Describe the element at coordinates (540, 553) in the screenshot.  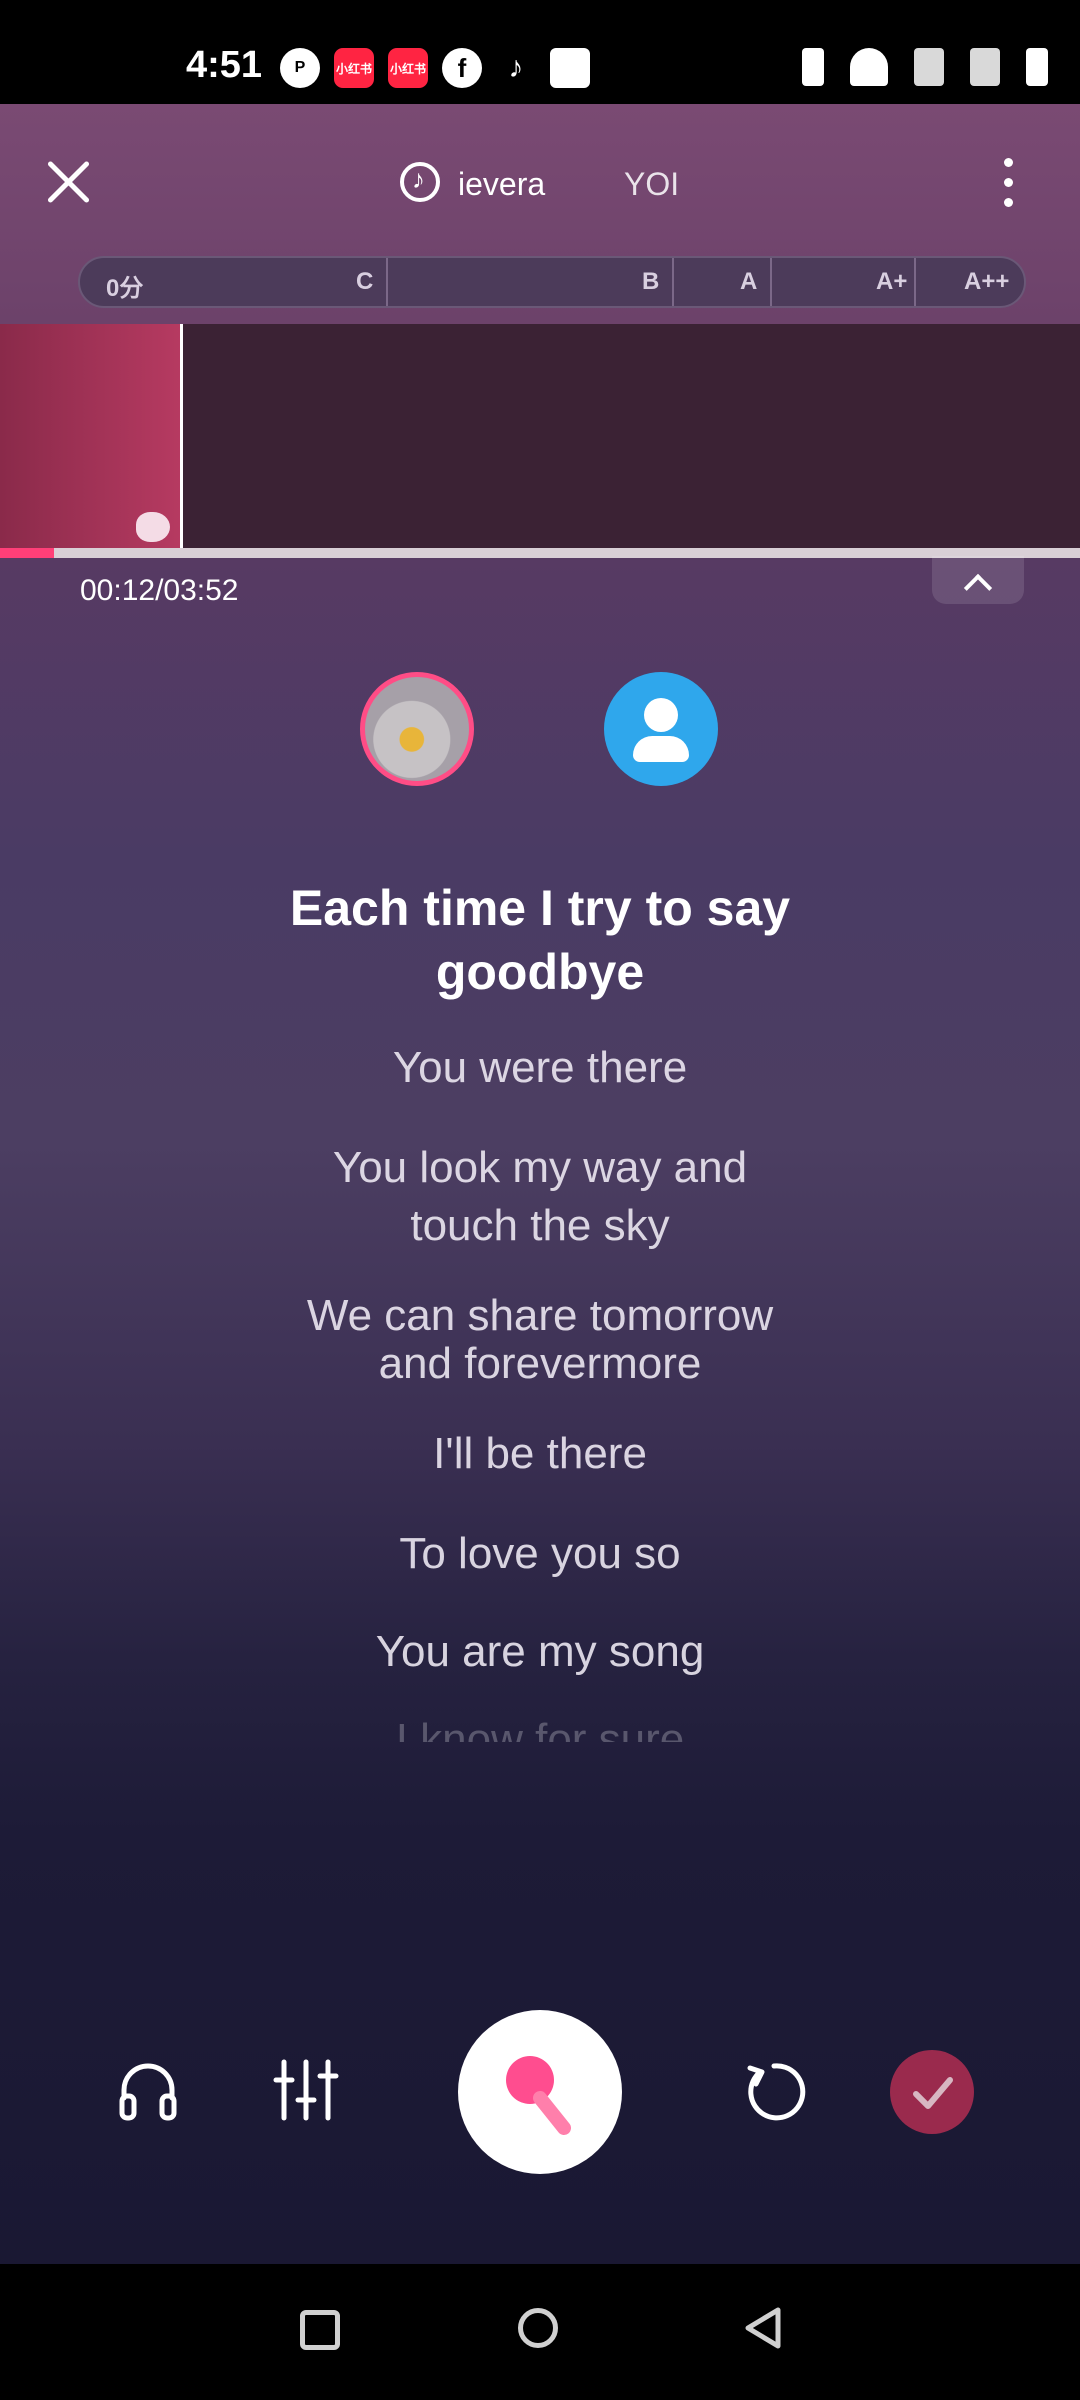
I see `progress-track` at that location.